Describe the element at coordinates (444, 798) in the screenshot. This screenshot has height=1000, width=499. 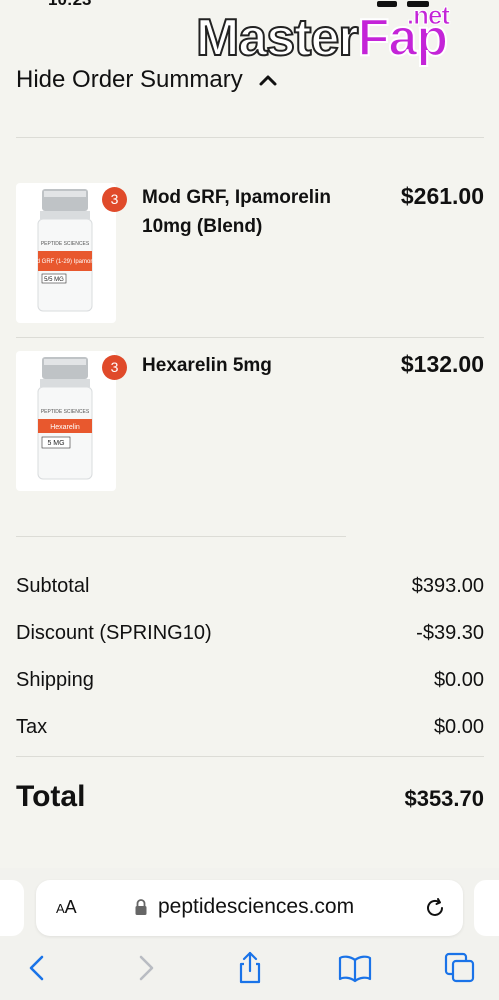
I see `total-value: $353.70` at that location.